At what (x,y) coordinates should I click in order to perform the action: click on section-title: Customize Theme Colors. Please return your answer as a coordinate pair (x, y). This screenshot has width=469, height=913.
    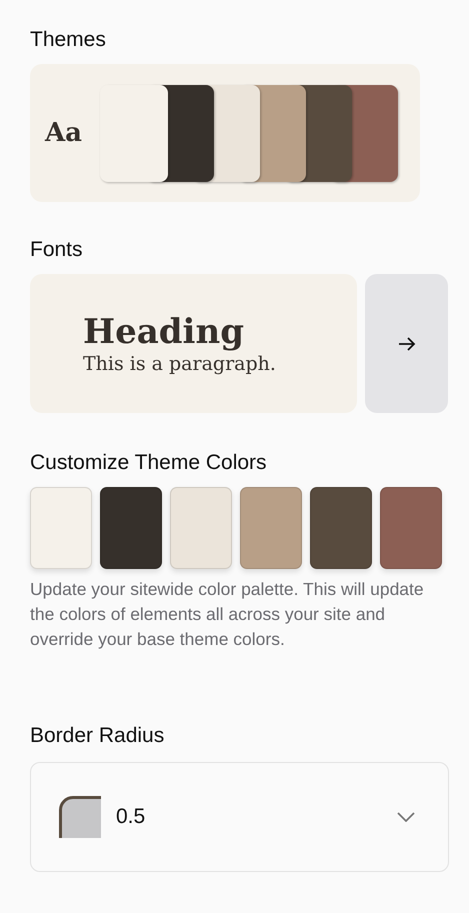
    Looking at the image, I should click on (149, 463).